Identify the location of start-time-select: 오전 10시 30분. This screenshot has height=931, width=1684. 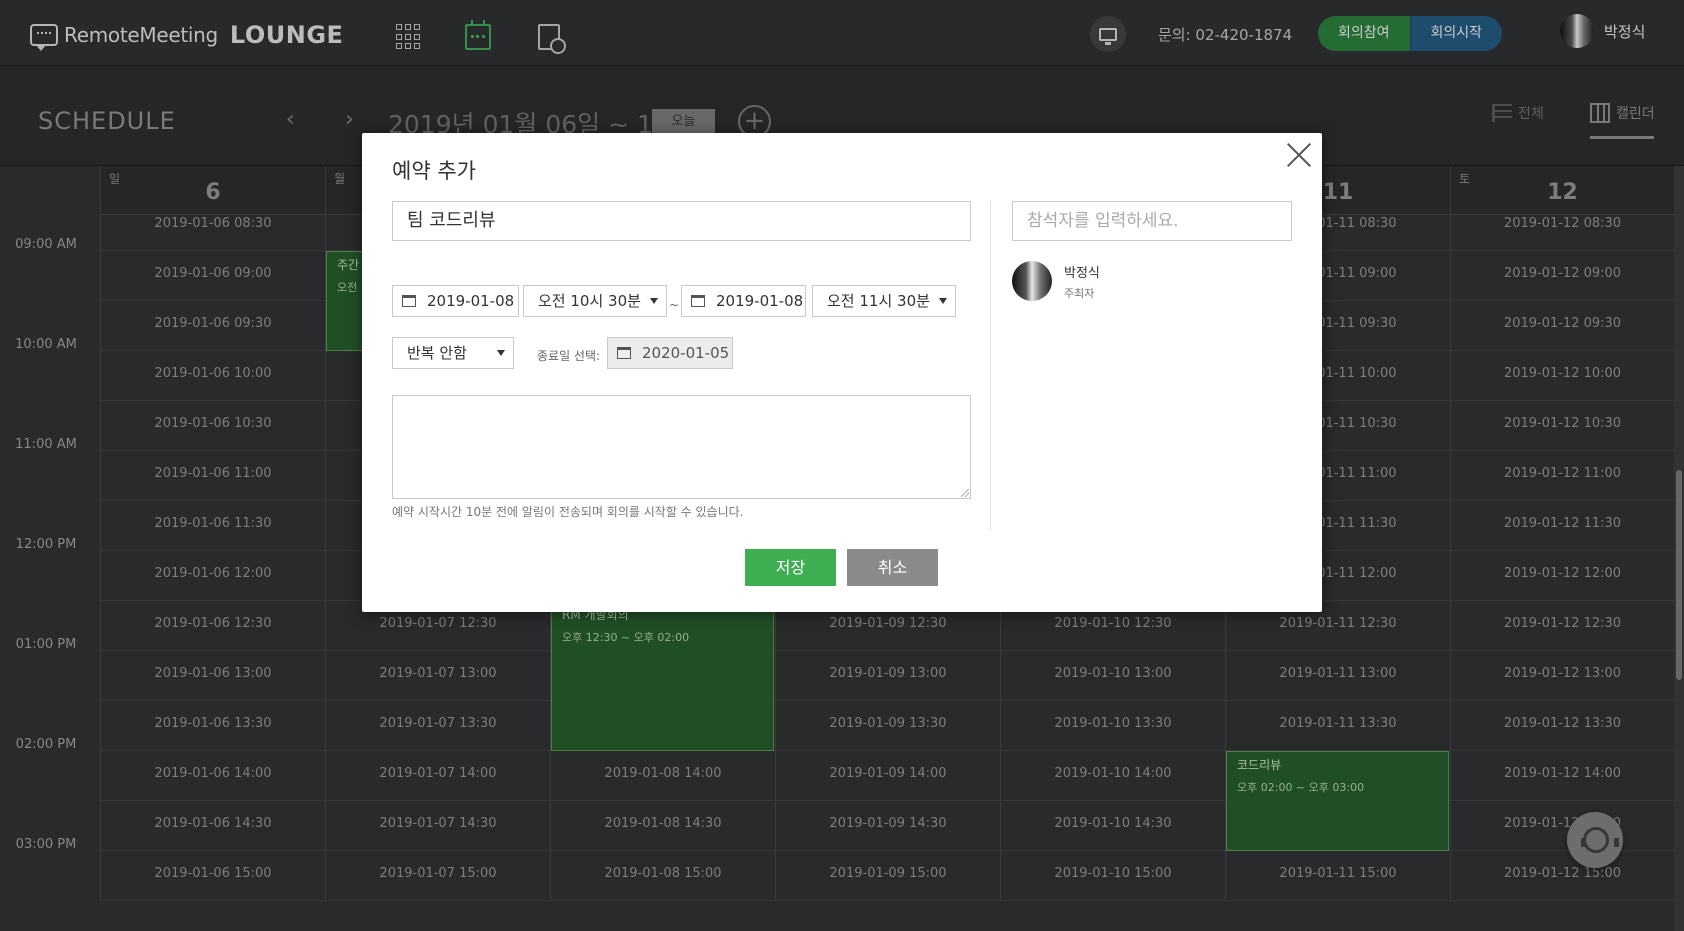
(595, 301).